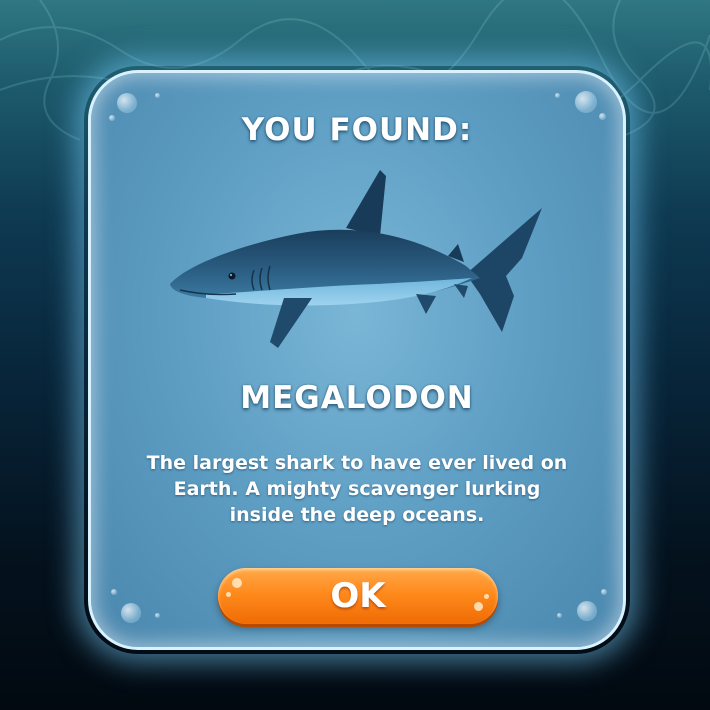 This screenshot has height=710, width=710. I want to click on corner-bubble-bottom-left, so click(131, 613).